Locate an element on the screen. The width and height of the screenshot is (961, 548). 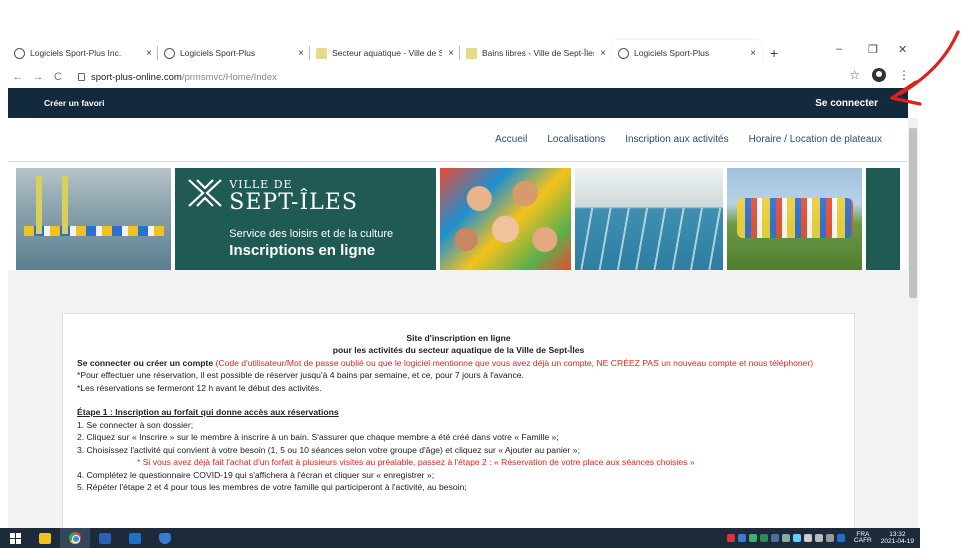
taskbar-clock: 13:32 2021-04-19 is located at coordinates (897, 538).